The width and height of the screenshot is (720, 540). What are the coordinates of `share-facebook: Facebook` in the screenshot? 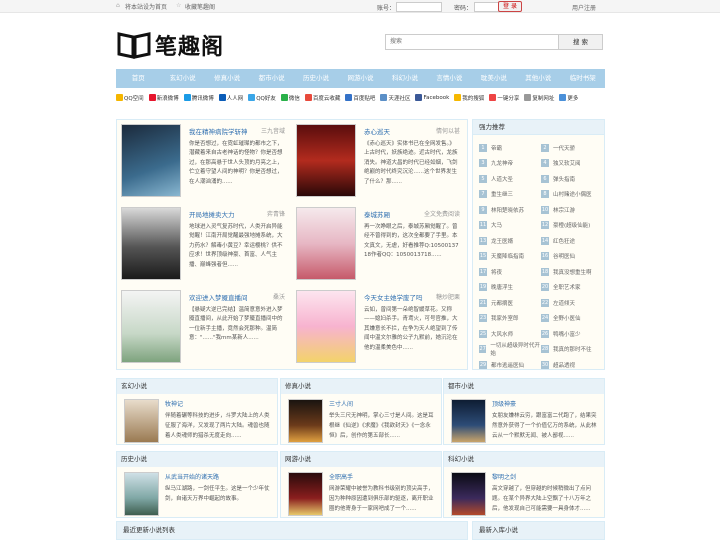 It's located at (432, 97).